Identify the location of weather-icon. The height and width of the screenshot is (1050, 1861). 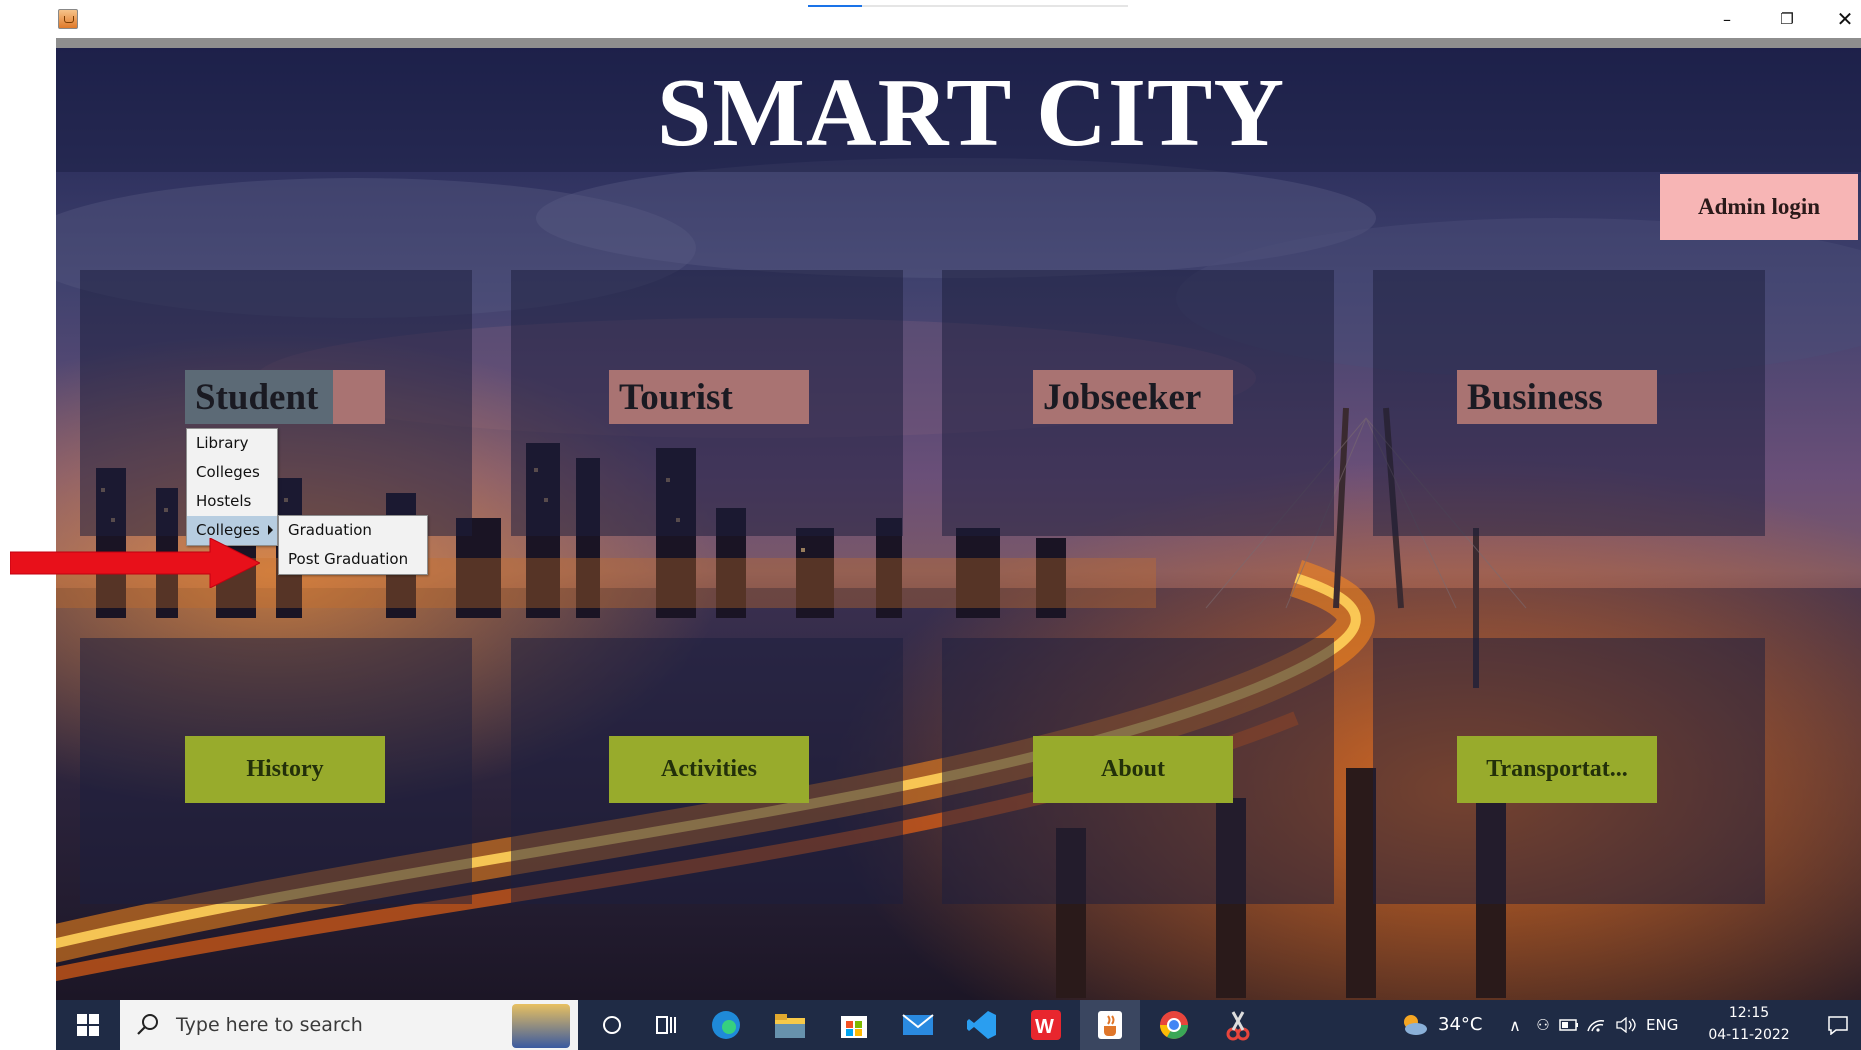
(1414, 1025).